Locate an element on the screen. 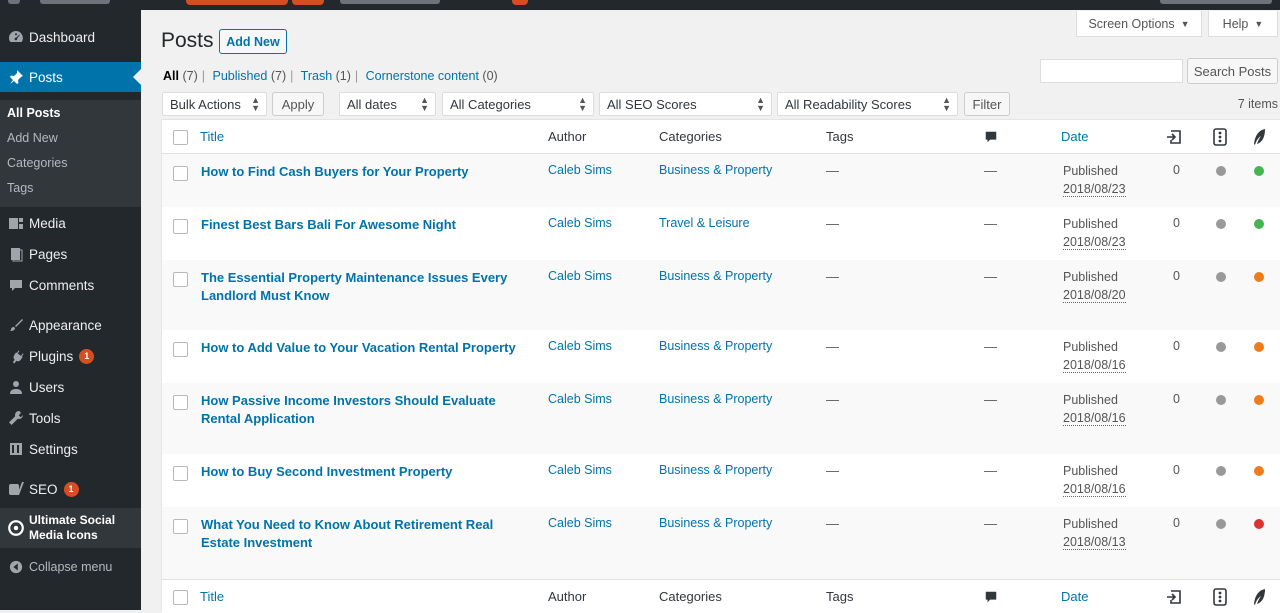  sidebar-item-comments: Comments is located at coordinates (70, 285).